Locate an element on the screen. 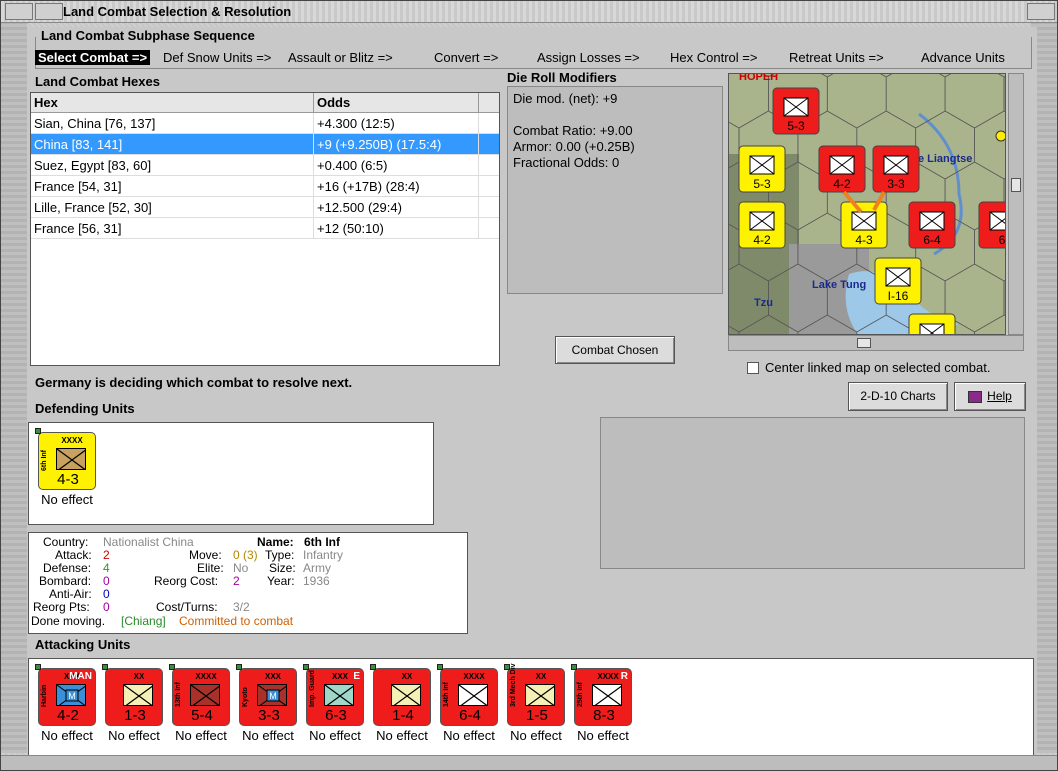 This screenshot has width=1058, height=771. table-row: France [54, 31] +16 (+17B) (28:4) is located at coordinates (265, 186).